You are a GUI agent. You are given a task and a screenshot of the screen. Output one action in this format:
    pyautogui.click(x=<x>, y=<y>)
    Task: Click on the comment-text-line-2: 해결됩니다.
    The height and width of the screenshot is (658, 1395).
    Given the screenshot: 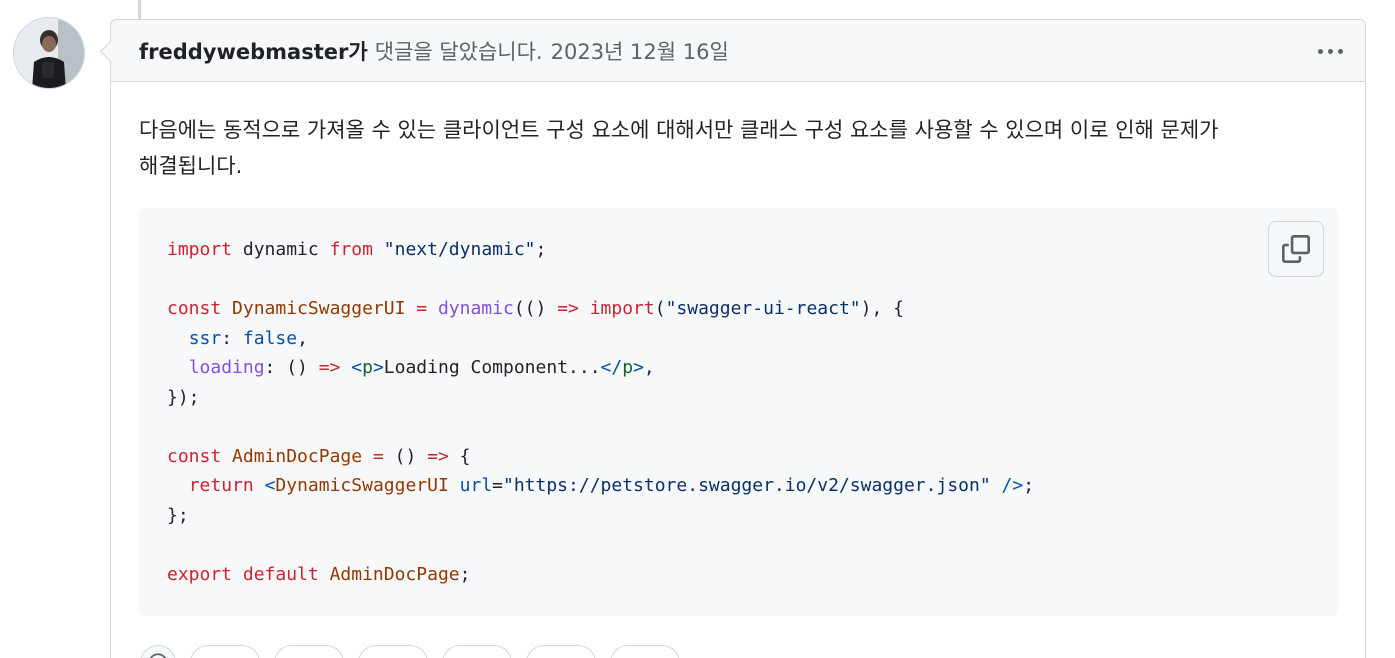 What is the action you would take?
    pyautogui.click(x=191, y=166)
    